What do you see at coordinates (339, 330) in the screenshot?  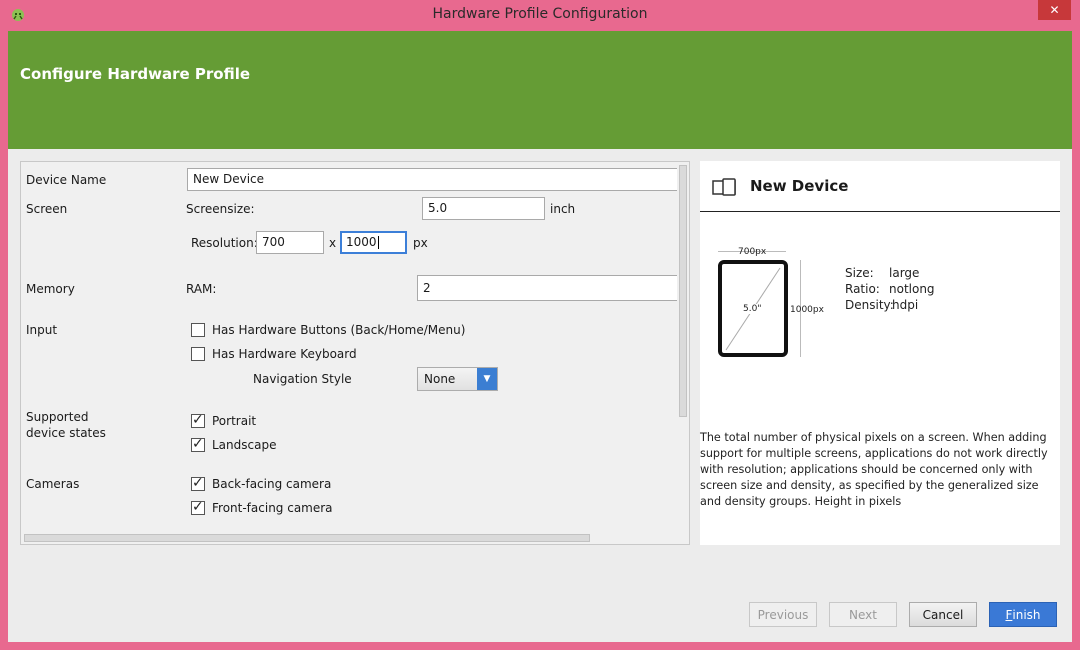 I see `hardware-buttons-label: Has Hardware Buttons (Back/Home/Menu)` at bounding box center [339, 330].